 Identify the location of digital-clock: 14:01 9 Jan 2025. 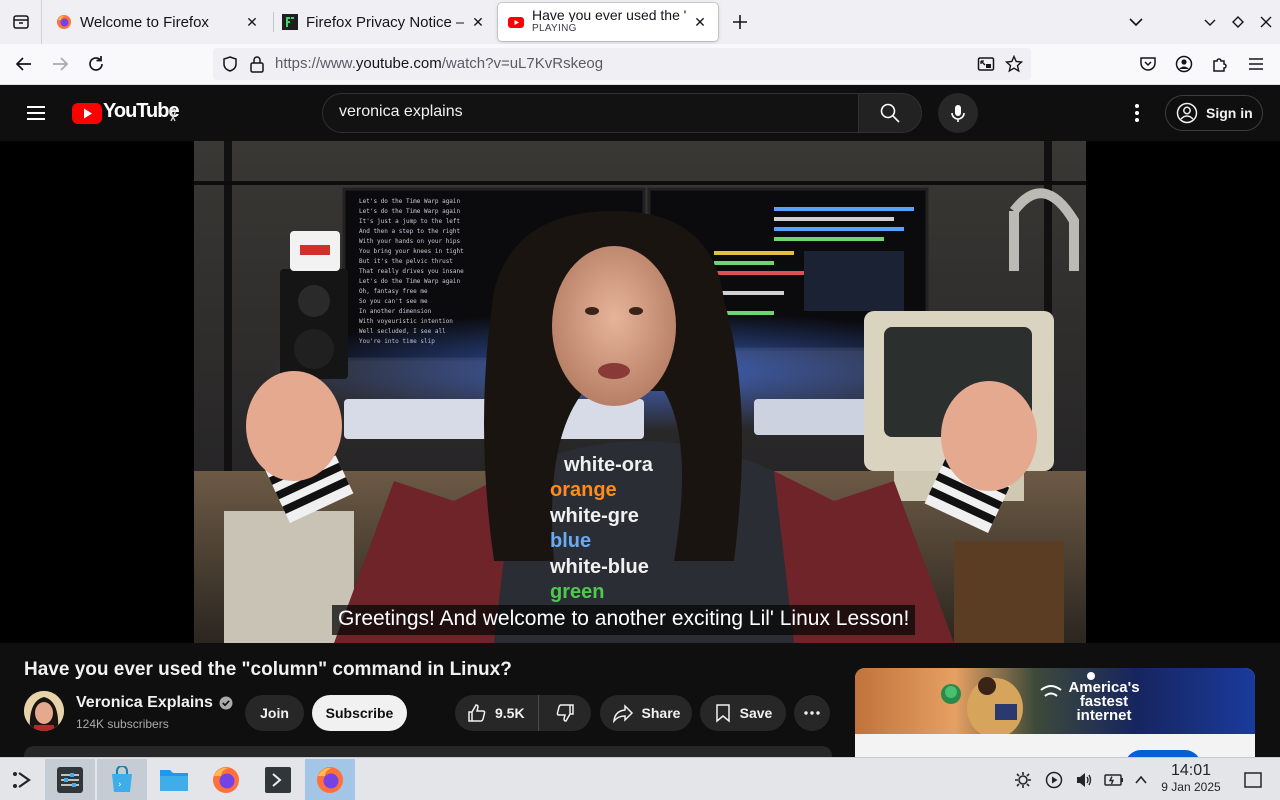
(1191, 778).